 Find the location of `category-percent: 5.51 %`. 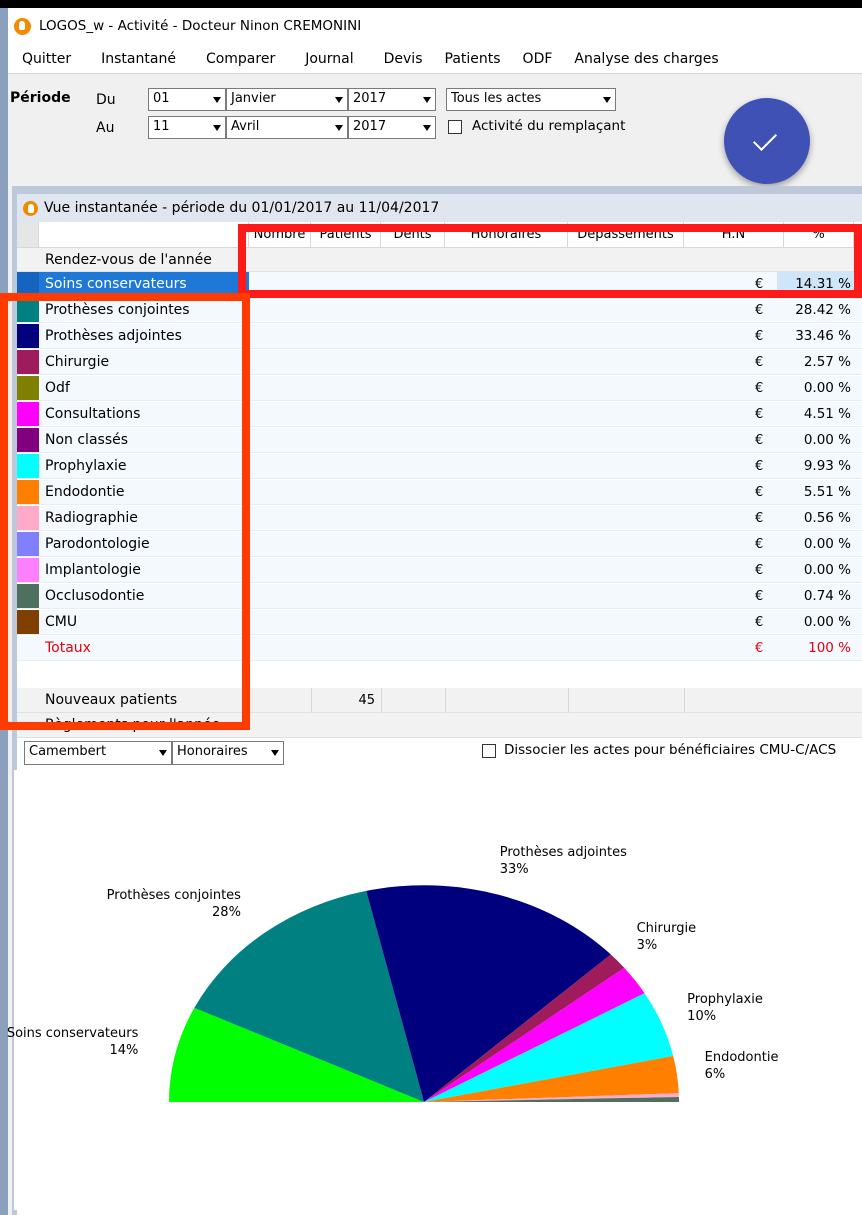

category-percent: 5.51 % is located at coordinates (827, 492).